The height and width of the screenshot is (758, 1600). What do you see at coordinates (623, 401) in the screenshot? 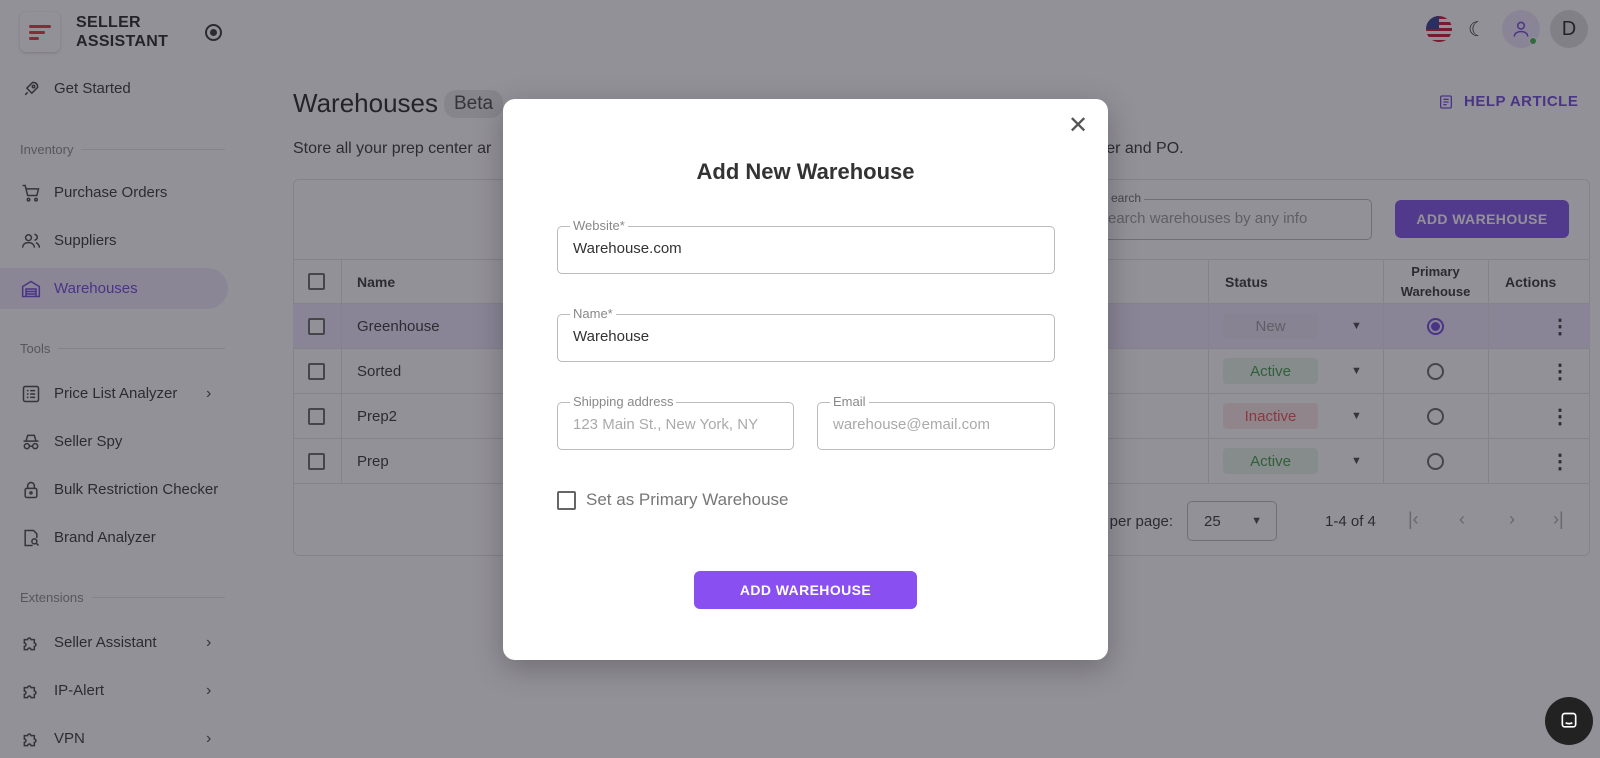
I see `shipping-address-label: Shipping address` at bounding box center [623, 401].